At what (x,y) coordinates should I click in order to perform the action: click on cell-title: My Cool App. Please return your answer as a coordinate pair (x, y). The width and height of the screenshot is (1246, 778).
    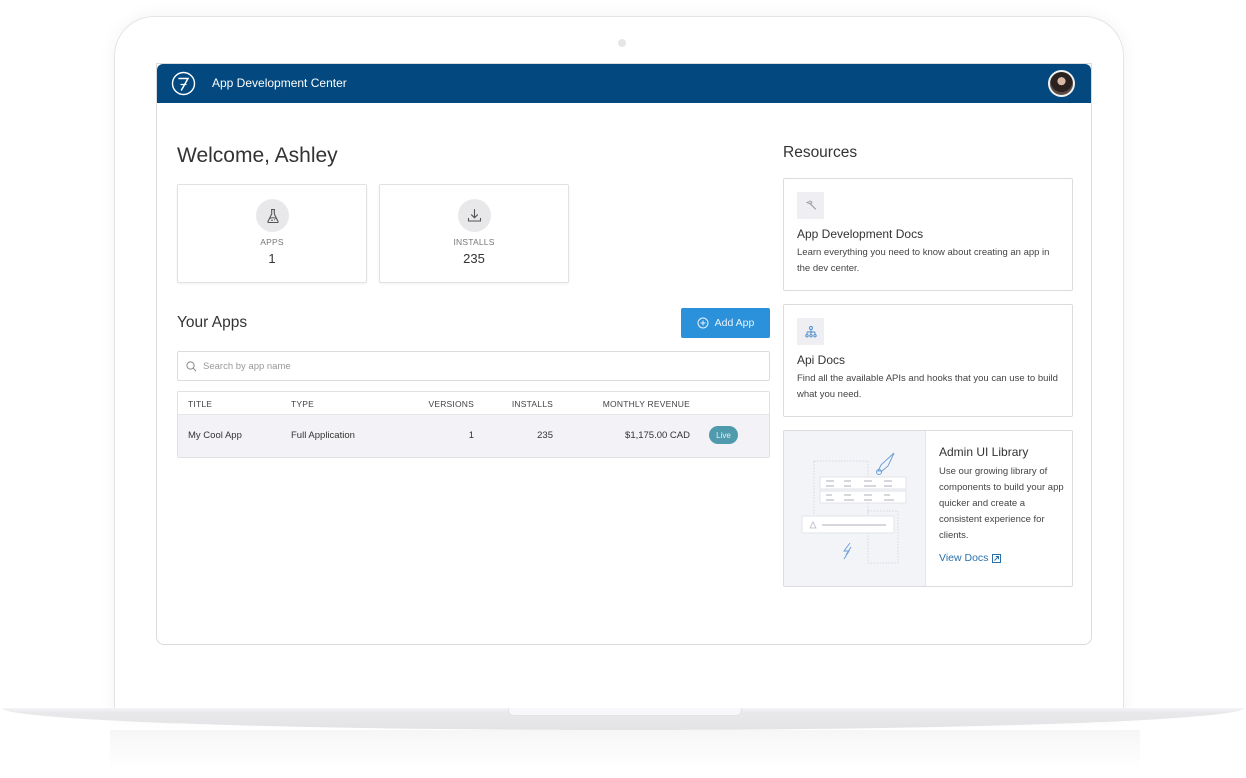
    Looking at the image, I should click on (215, 435).